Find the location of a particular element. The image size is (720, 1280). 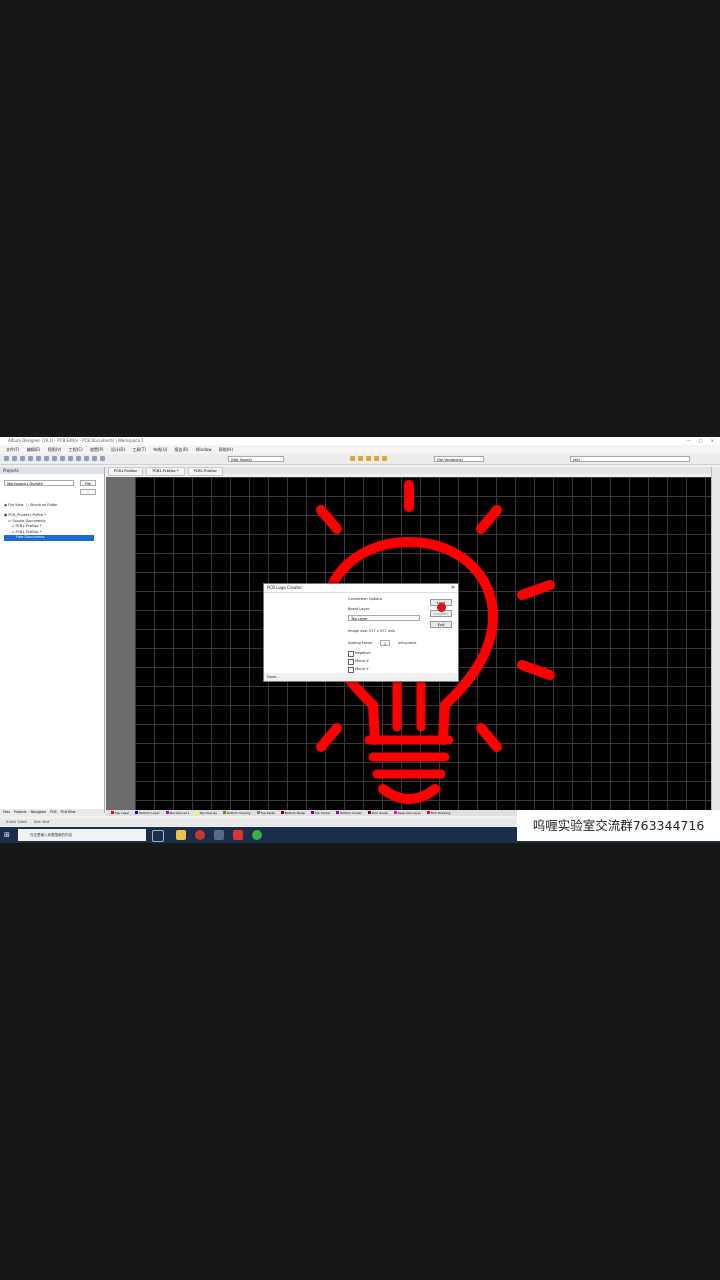

scaling-factor-input: 1 is located at coordinates (385, 643).